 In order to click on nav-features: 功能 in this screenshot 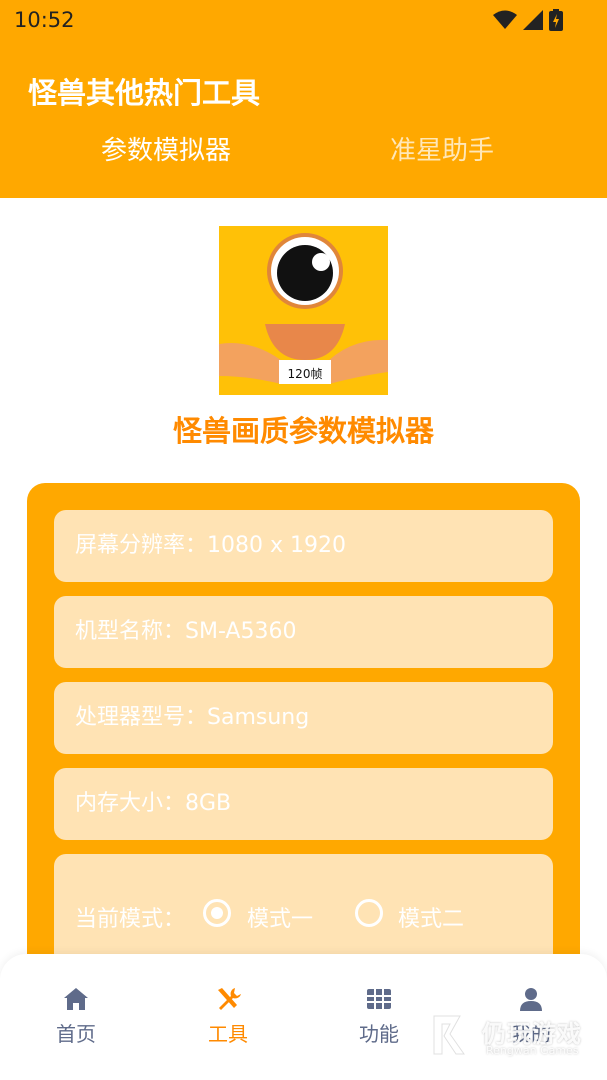, I will do `click(379, 1015)`.